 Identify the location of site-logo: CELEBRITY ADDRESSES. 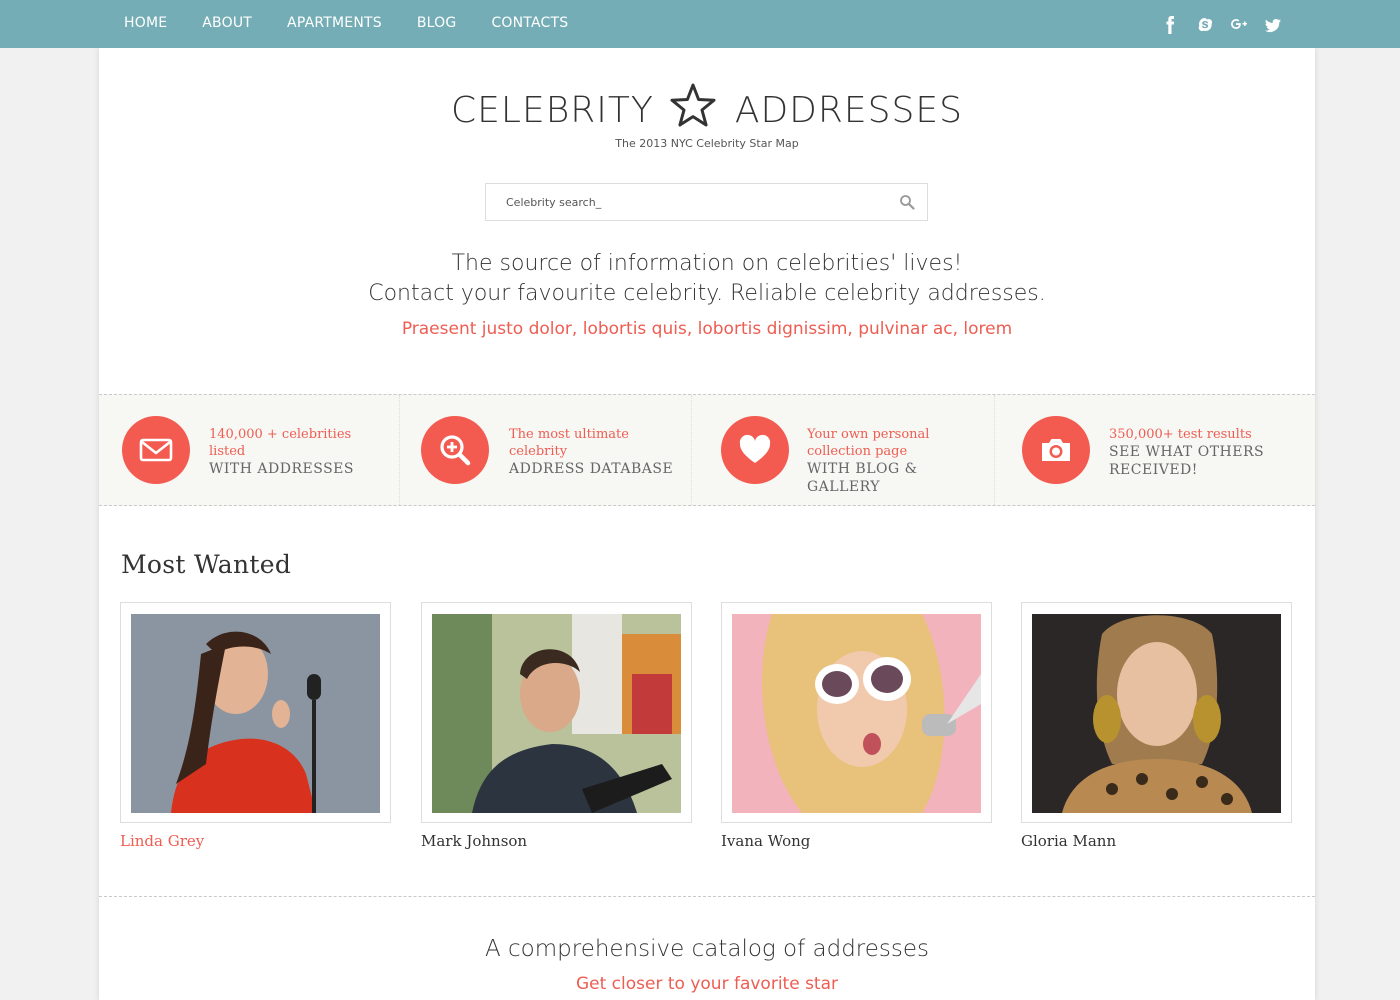
(707, 106).